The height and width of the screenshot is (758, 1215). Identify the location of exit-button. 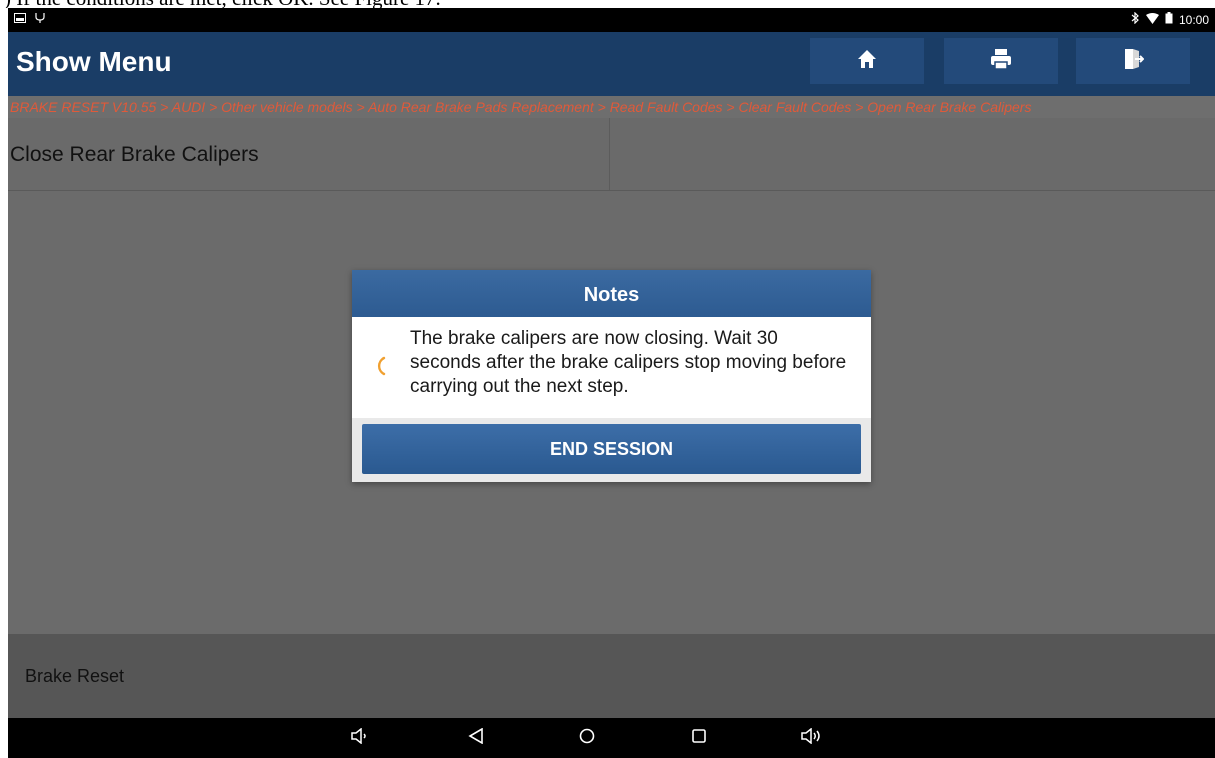
(1133, 61).